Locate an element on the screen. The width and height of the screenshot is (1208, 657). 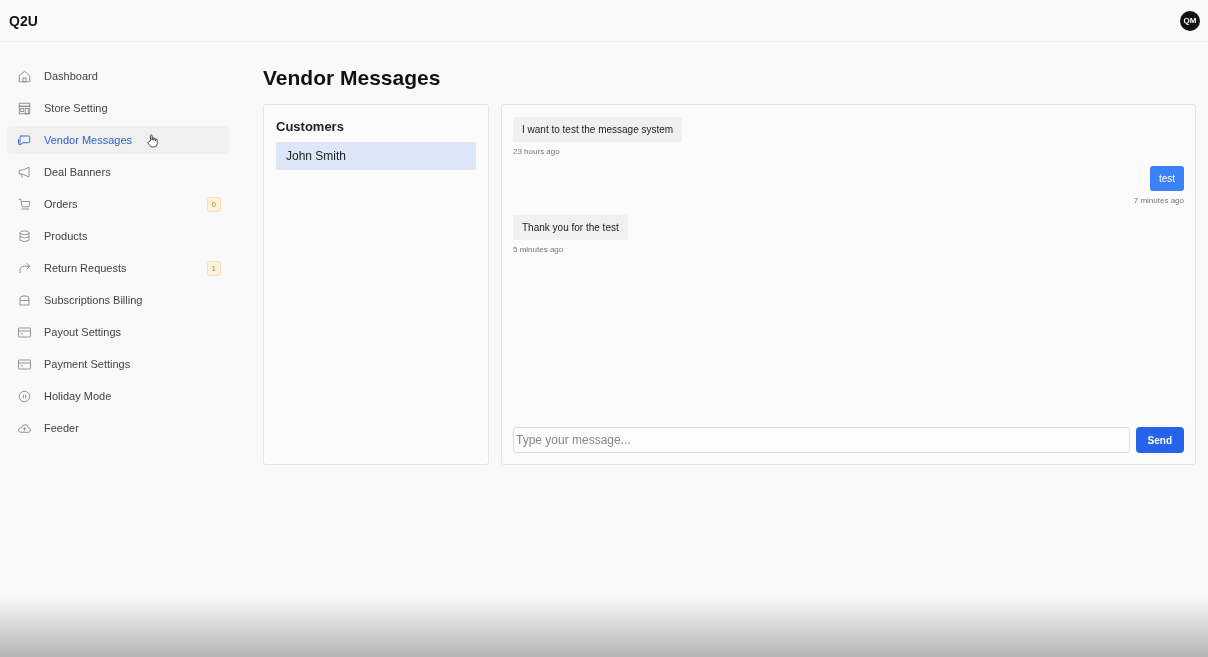
sidebar-item: Products is located at coordinates (118, 236).